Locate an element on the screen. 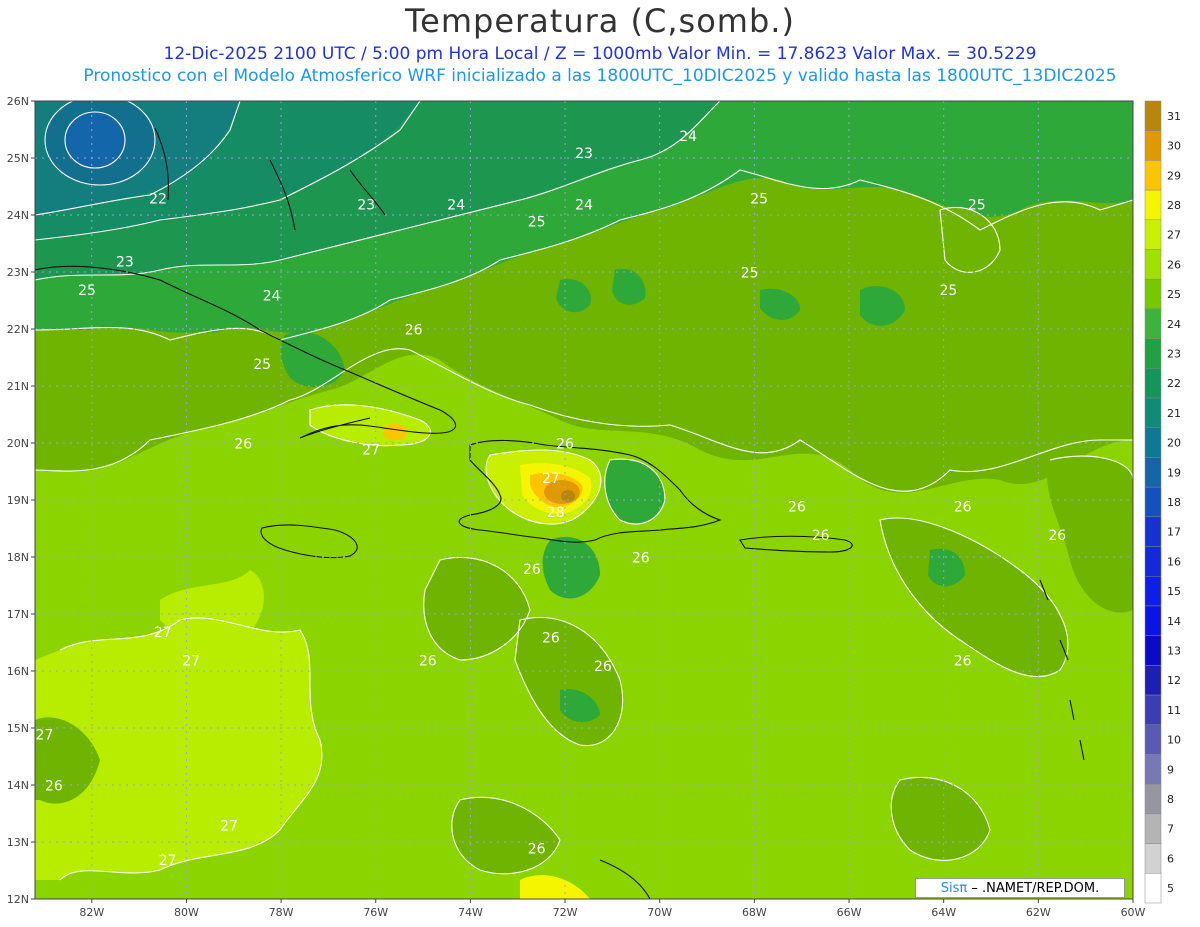  colorbar-label: 23 is located at coordinates (1174, 353).